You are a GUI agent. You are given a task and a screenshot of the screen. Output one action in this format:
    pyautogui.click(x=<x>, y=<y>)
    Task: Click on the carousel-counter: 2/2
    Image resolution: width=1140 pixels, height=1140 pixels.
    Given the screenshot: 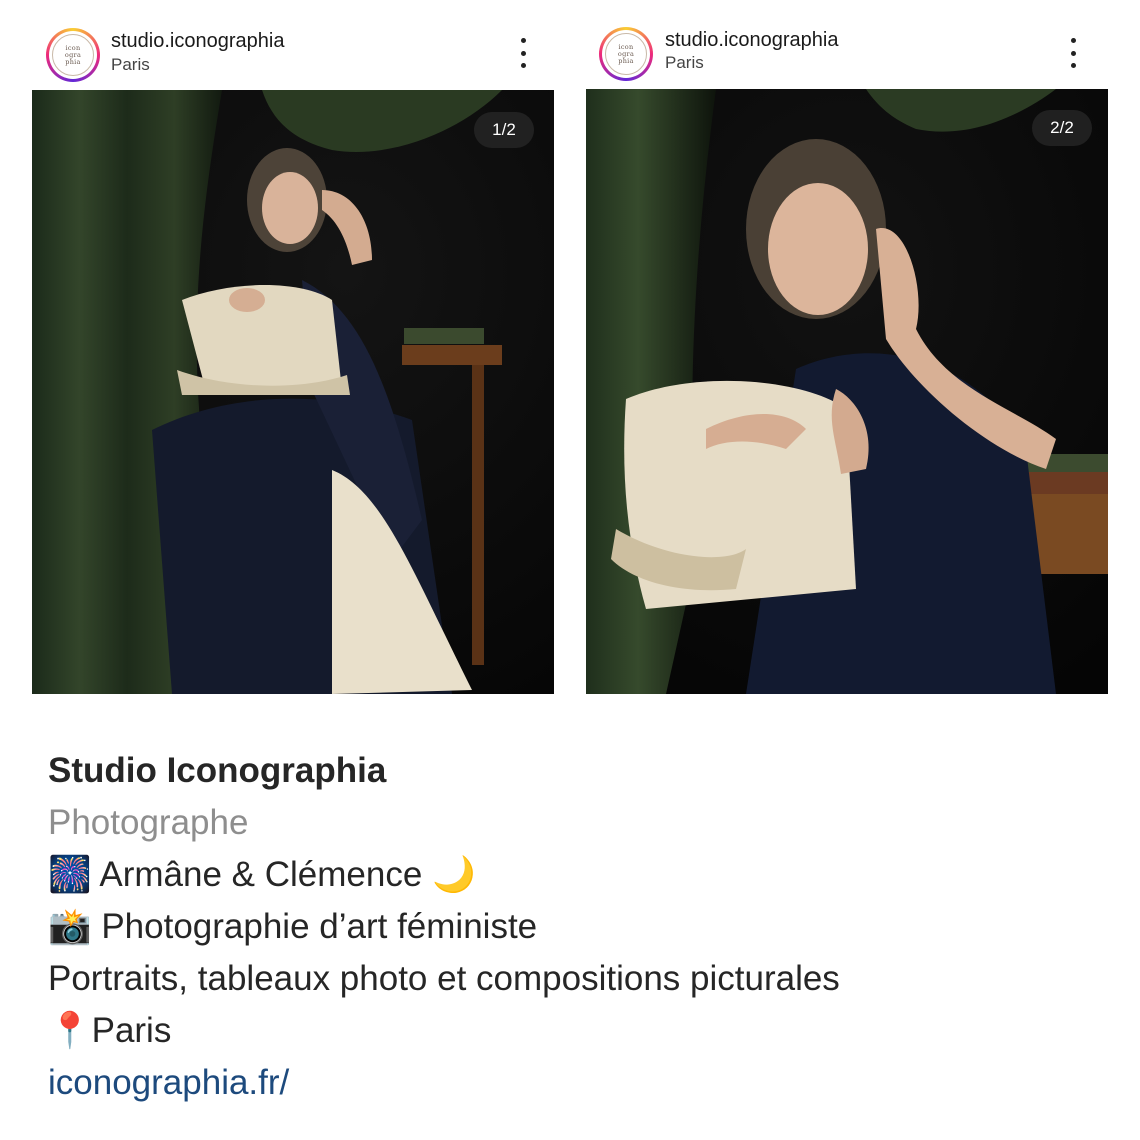 What is the action you would take?
    pyautogui.click(x=1062, y=128)
    